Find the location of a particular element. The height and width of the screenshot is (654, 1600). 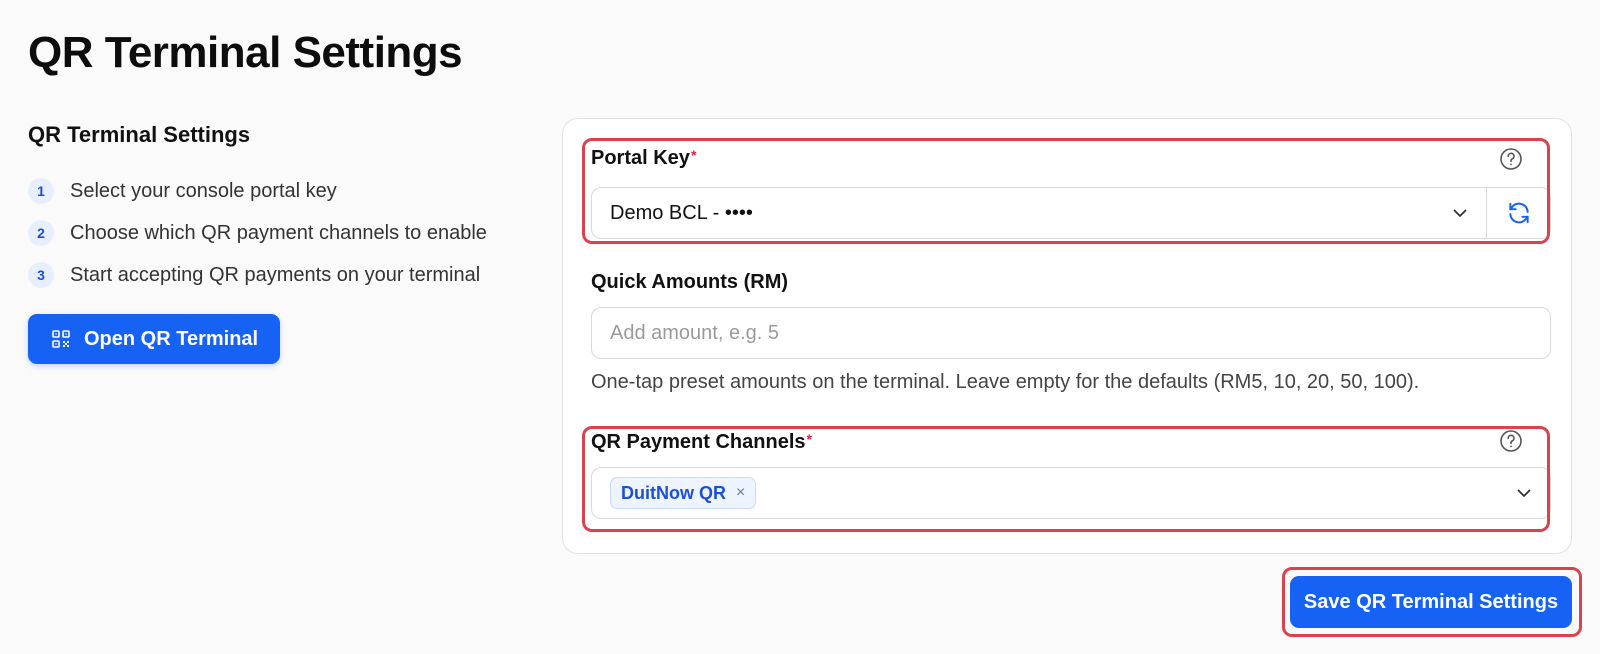

portal-key-label-text: Portal Key is located at coordinates (640, 158).